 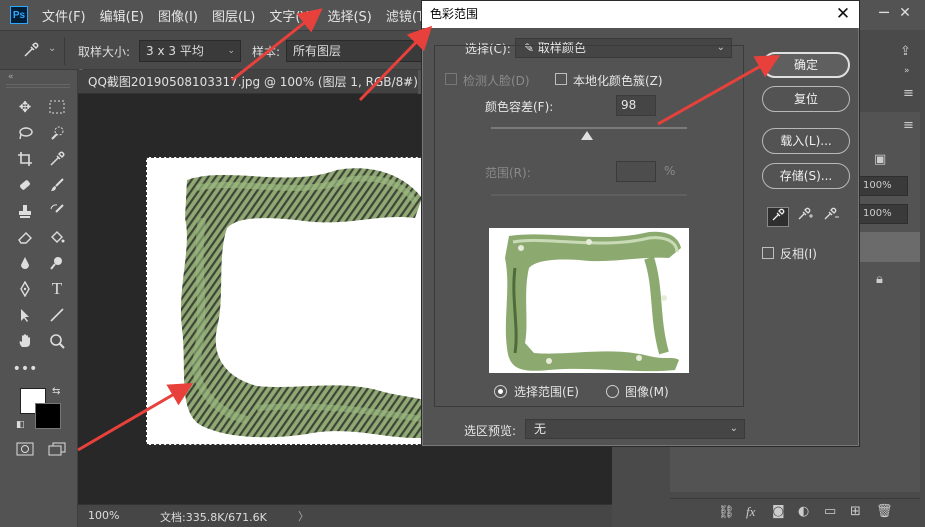 What do you see at coordinates (57, 315) in the screenshot?
I see `line-tool-icon` at bounding box center [57, 315].